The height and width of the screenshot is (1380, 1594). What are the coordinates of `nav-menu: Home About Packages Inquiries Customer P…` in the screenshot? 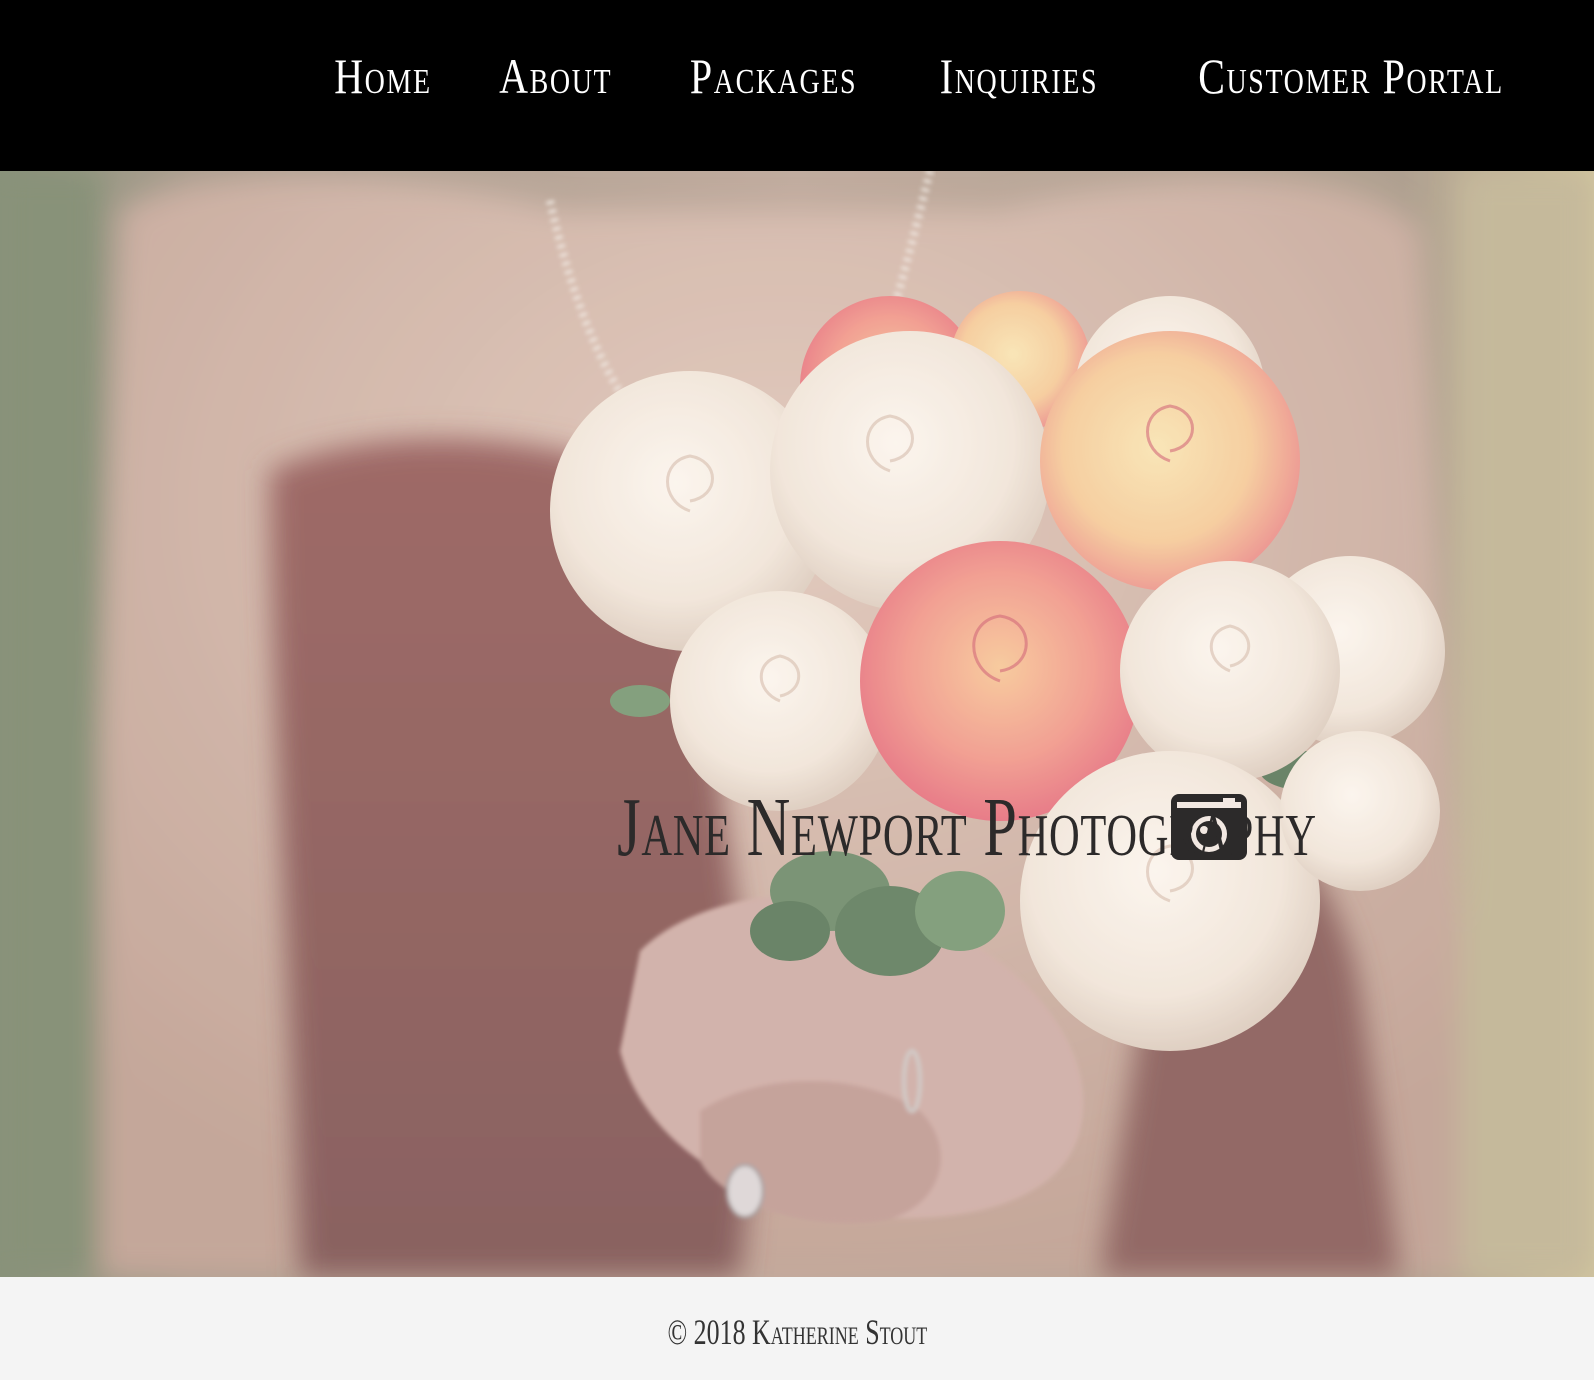 It's located at (932, 76).